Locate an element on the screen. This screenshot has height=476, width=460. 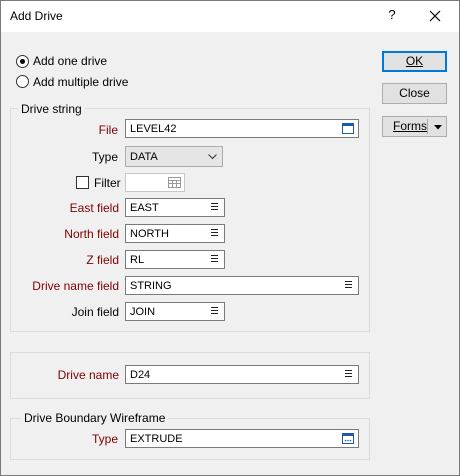
forms-button: Forms is located at coordinates (414, 126).